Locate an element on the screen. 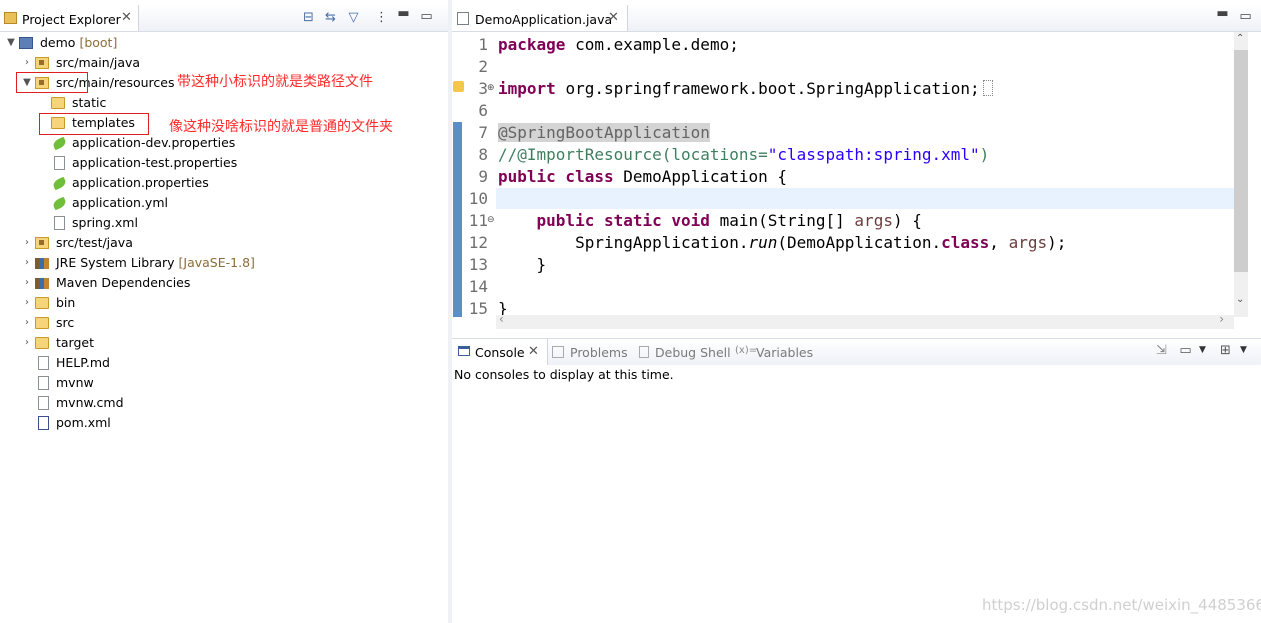 This screenshot has width=1261, height=623. editor-vertical-scrollbar: ⌃ ⌄ is located at coordinates (1241, 174).